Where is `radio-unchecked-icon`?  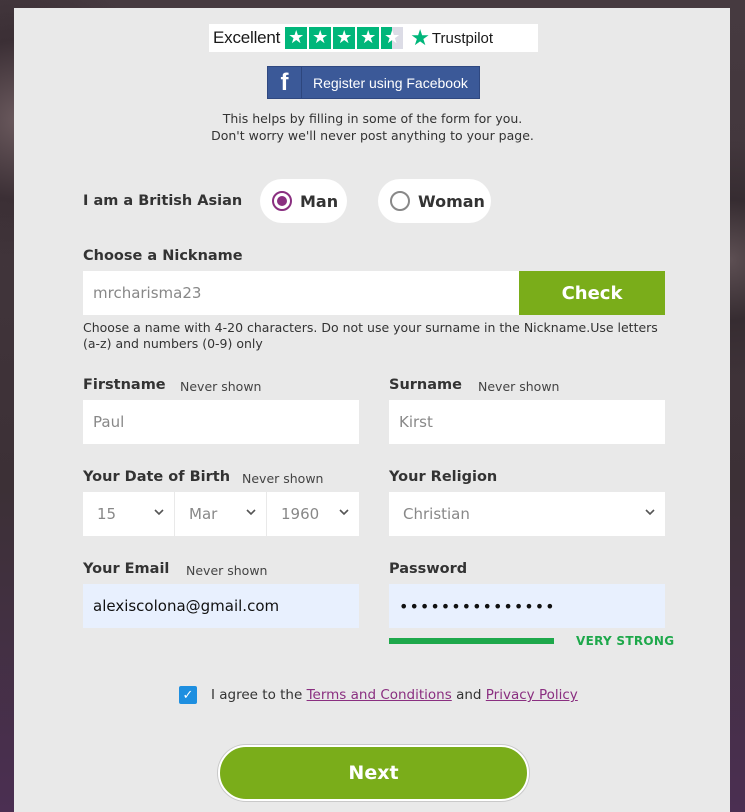 radio-unchecked-icon is located at coordinates (400, 201).